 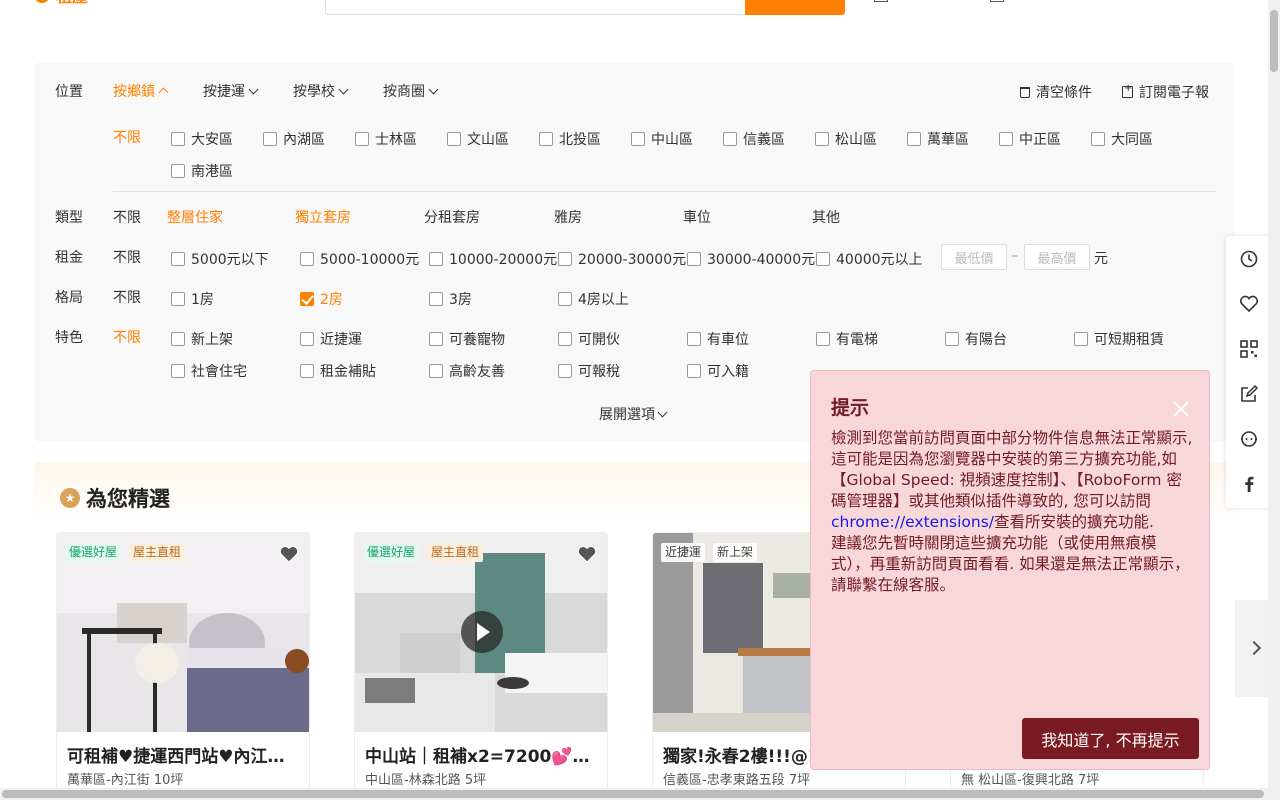 What do you see at coordinates (493, 259) in the screenshot?
I see `rent-checkbox: 10000-20000元` at bounding box center [493, 259].